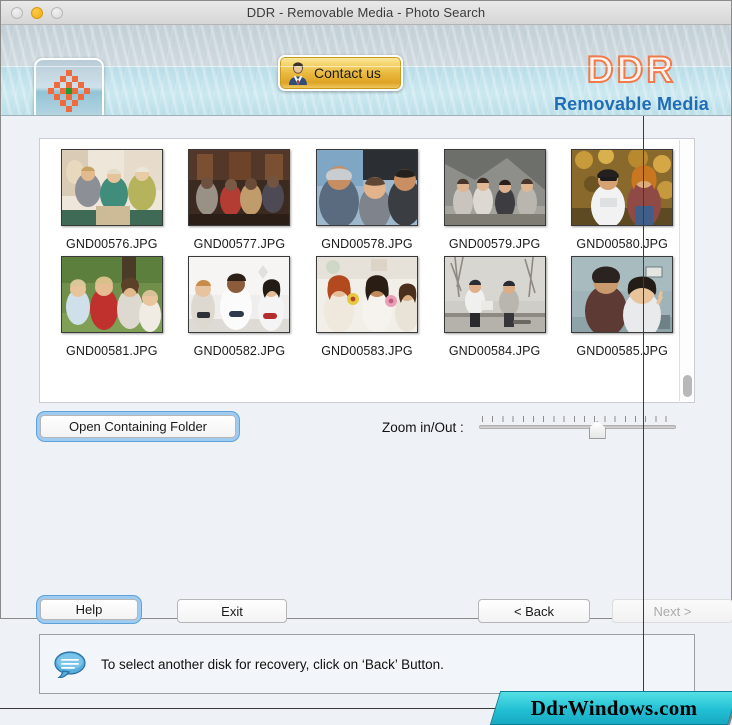 The image size is (732, 725). Describe the element at coordinates (494, 244) in the screenshot. I see `thumbnail-filename: GND00579.JPG` at that location.